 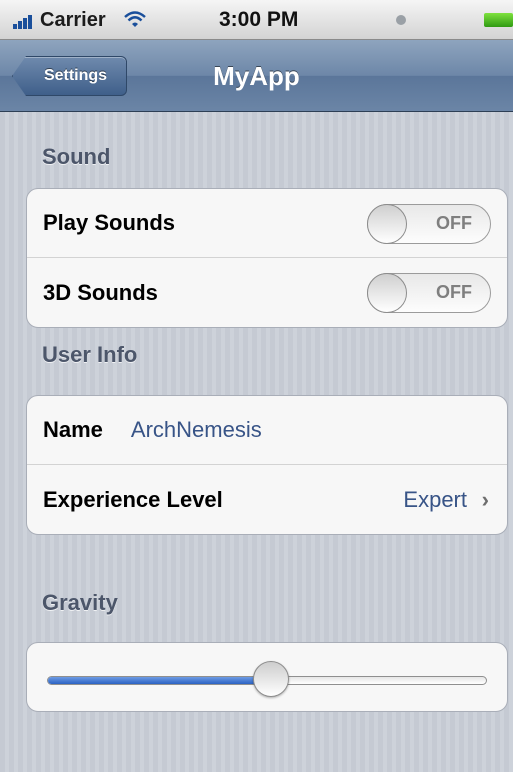 What do you see at coordinates (100, 292) in the screenshot?
I see `3d-sounds-label: 3D Sounds` at bounding box center [100, 292].